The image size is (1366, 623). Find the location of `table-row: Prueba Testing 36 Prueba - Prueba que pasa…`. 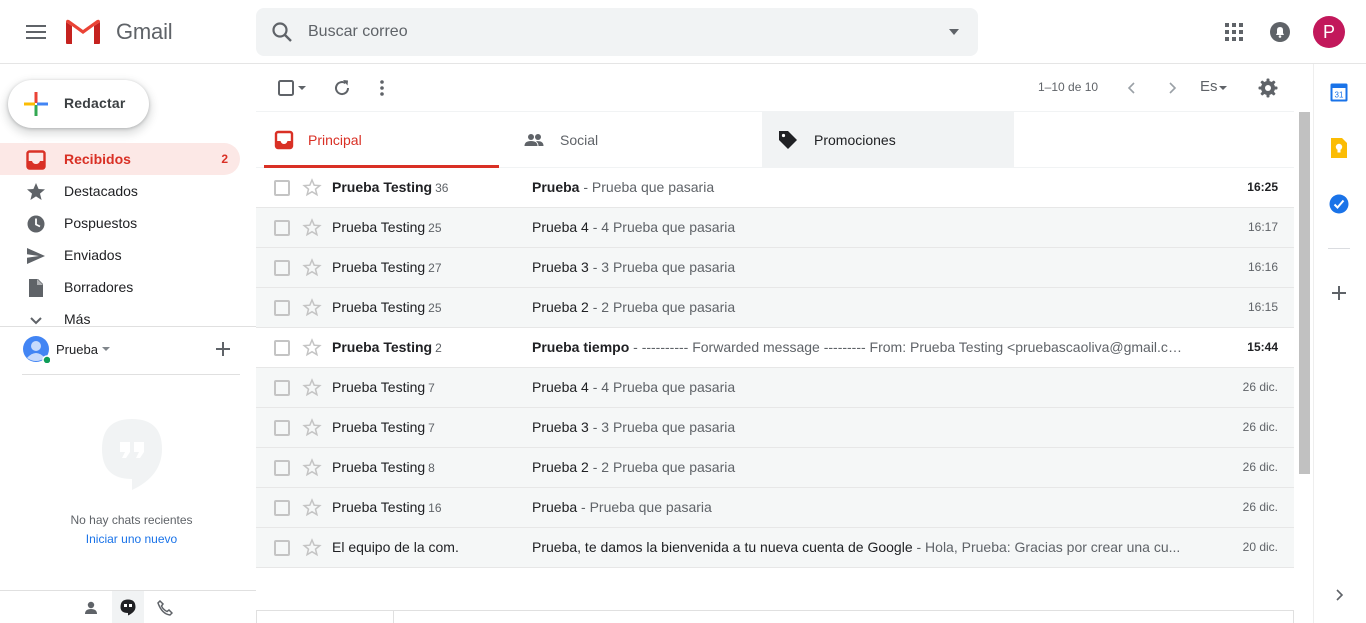

table-row: Prueba Testing 36 Prueba - Prueba que pasa… is located at coordinates (775, 188).